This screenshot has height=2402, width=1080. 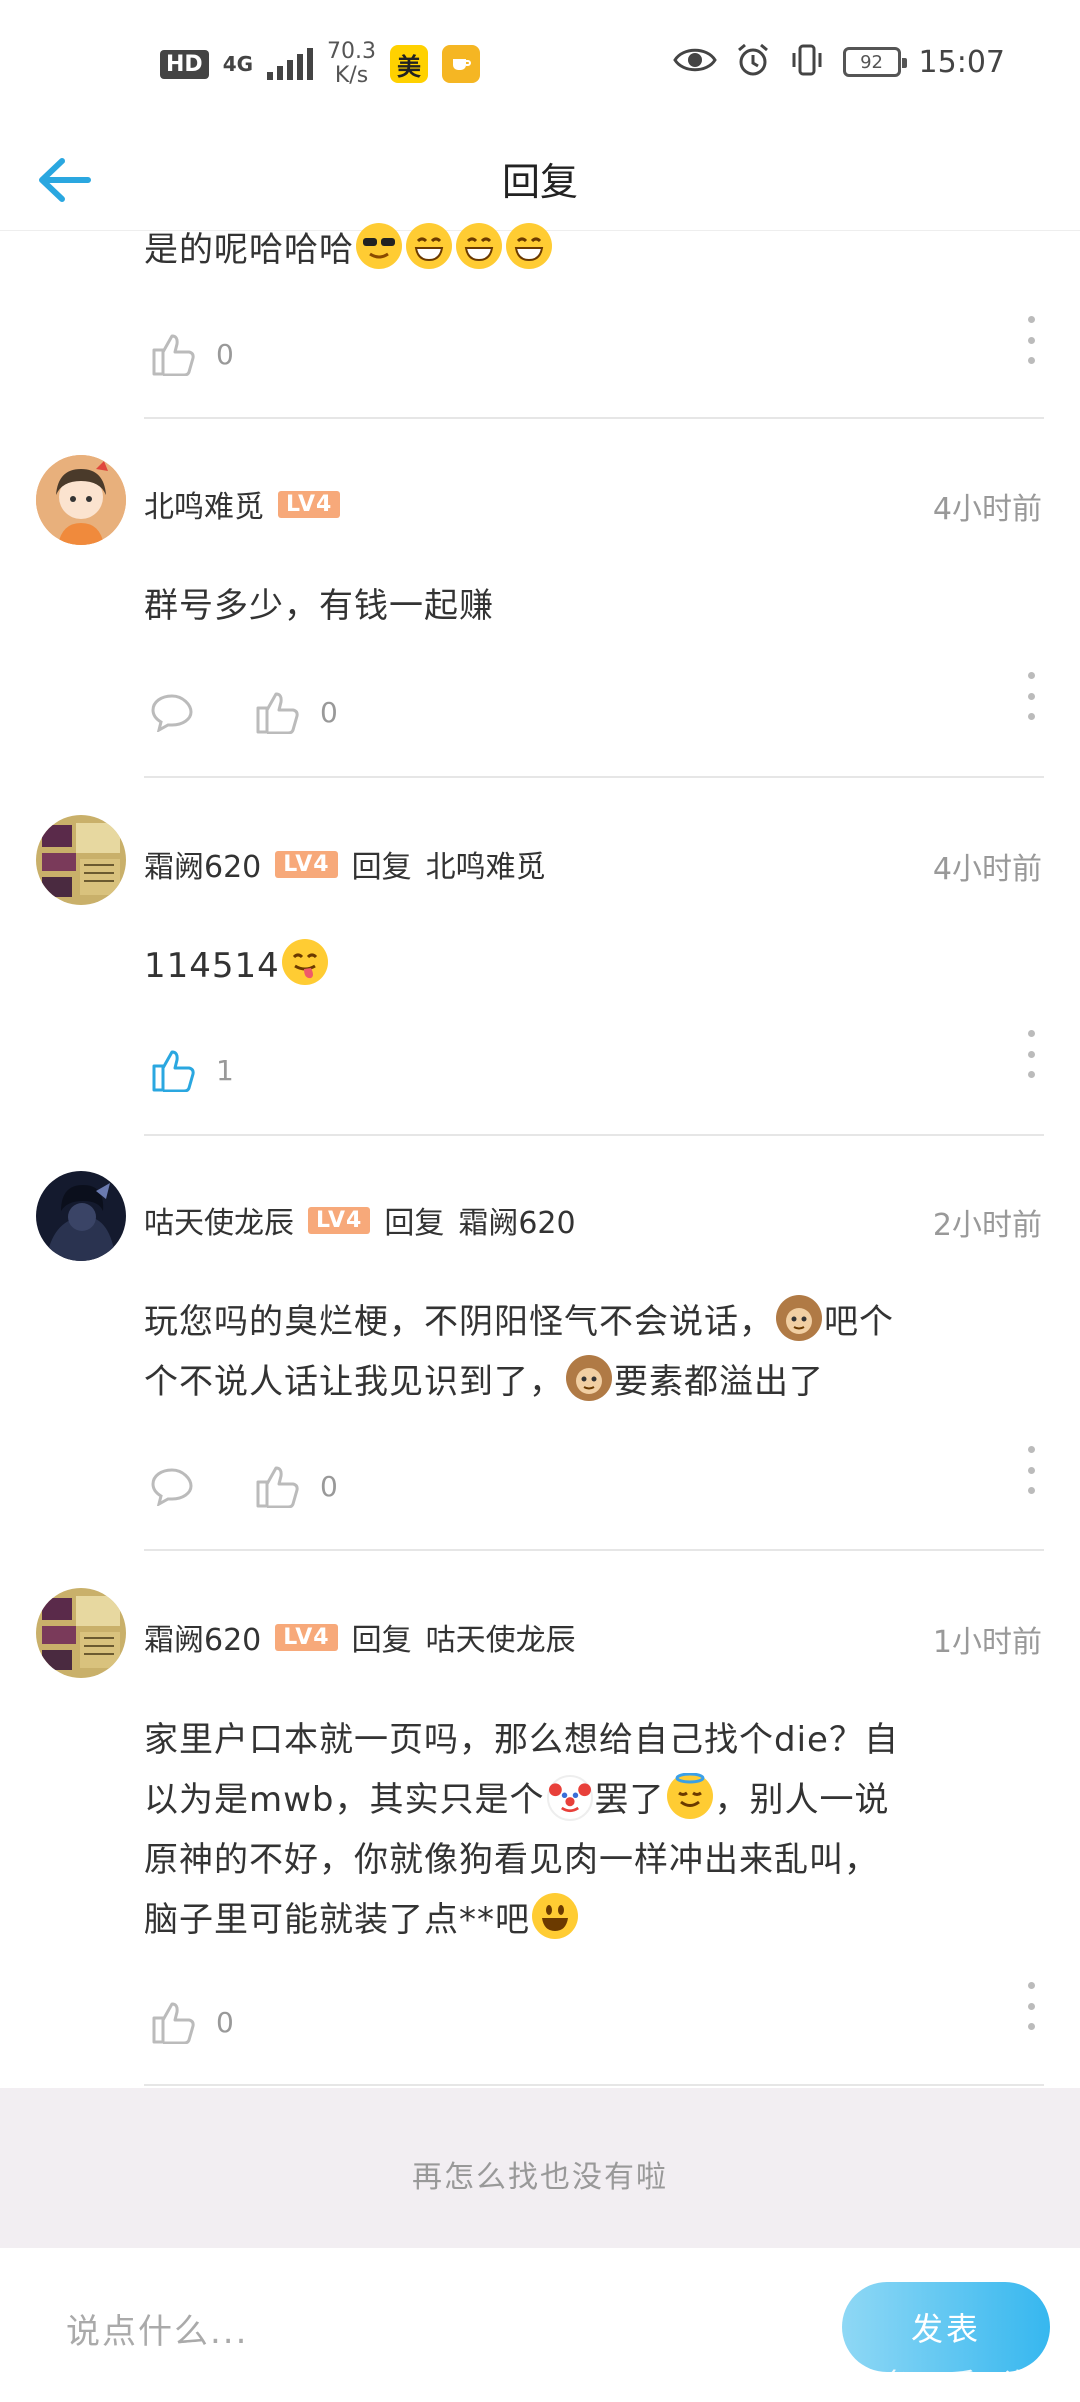 I want to click on meituan-icon: 美, so click(x=409, y=64).